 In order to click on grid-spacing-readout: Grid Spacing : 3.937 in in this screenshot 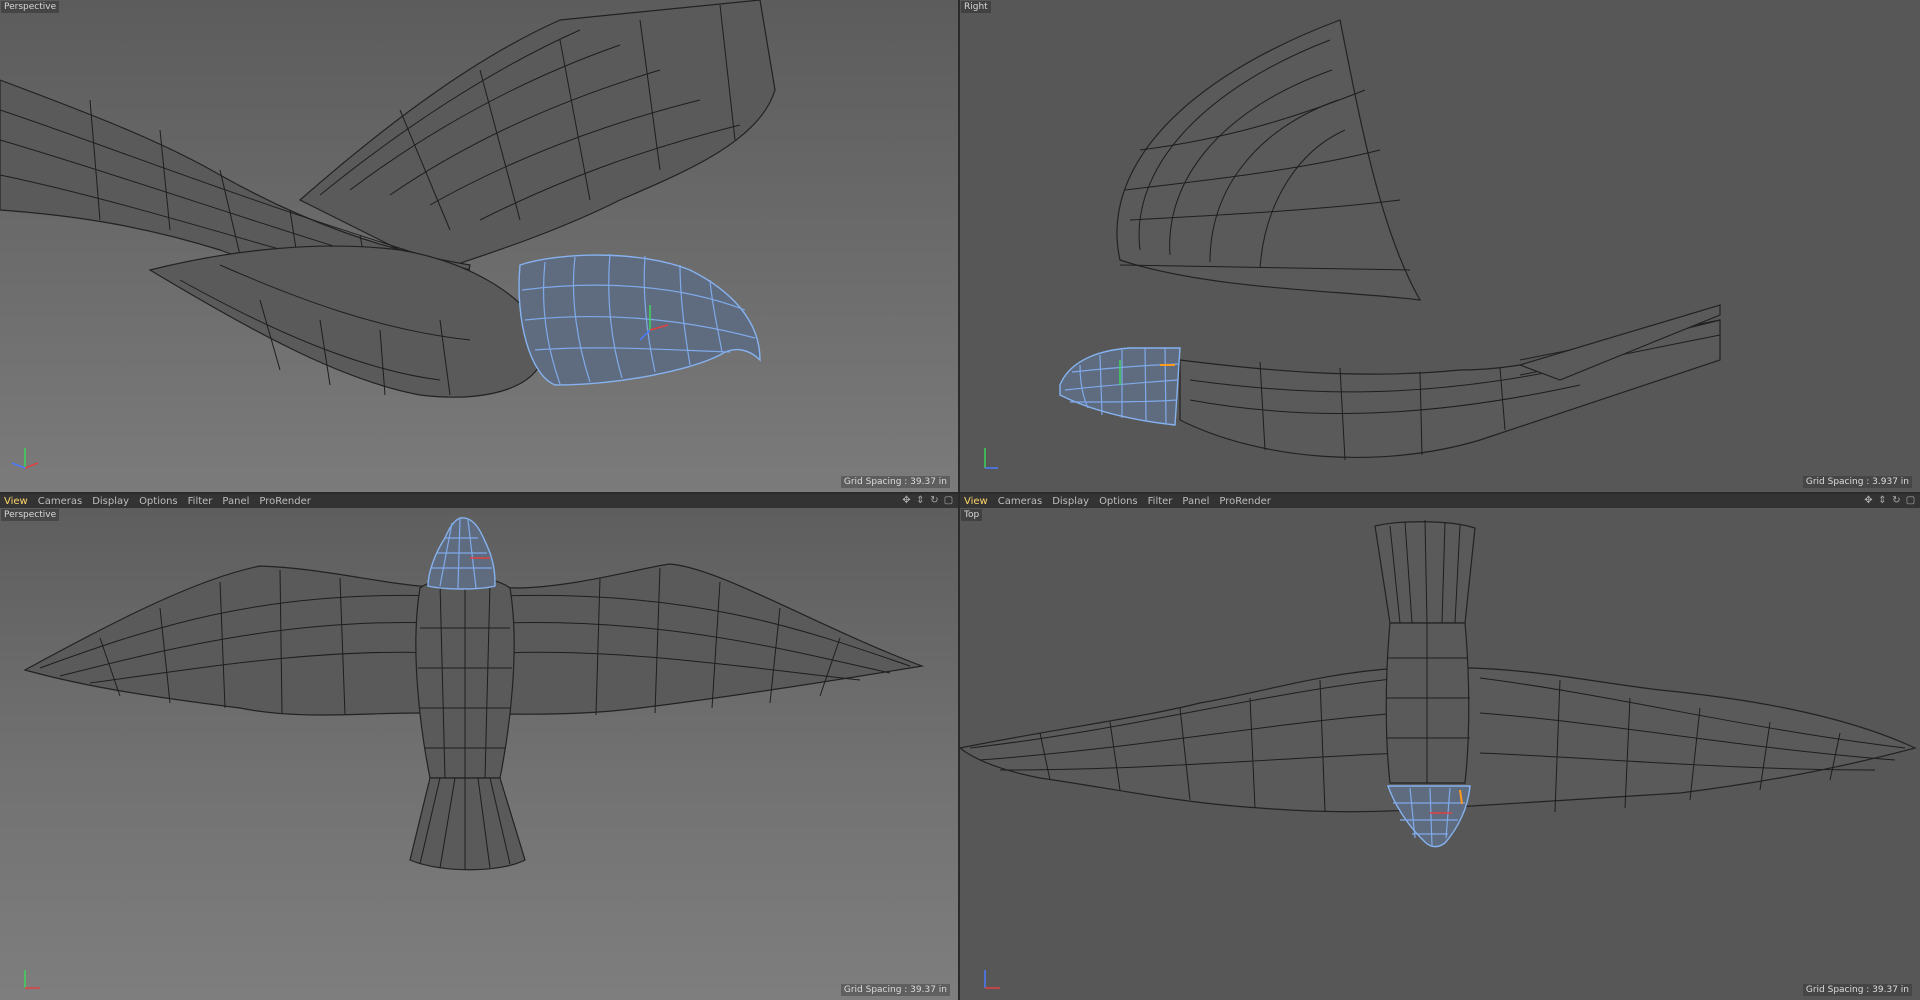, I will do `click(1857, 482)`.